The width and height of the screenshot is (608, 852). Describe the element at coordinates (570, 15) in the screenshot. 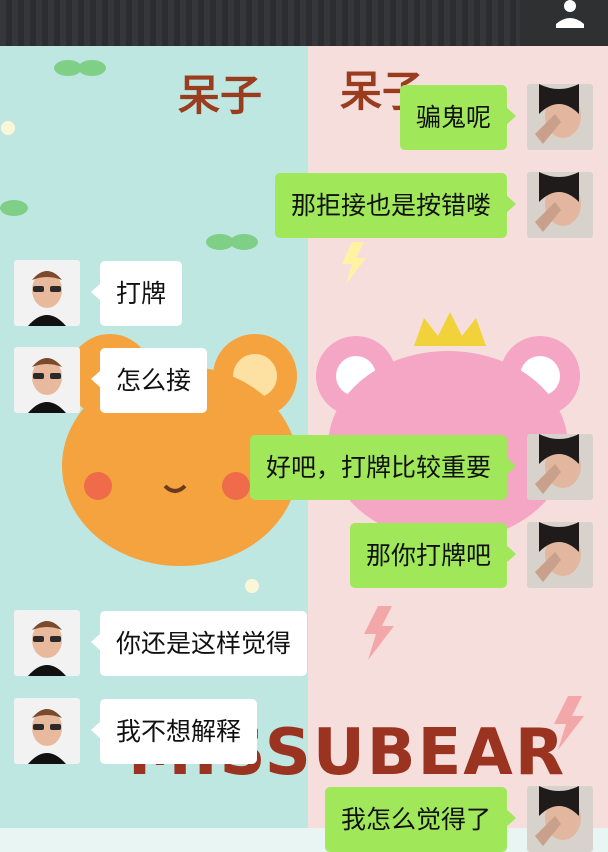

I see `person-icon` at that location.